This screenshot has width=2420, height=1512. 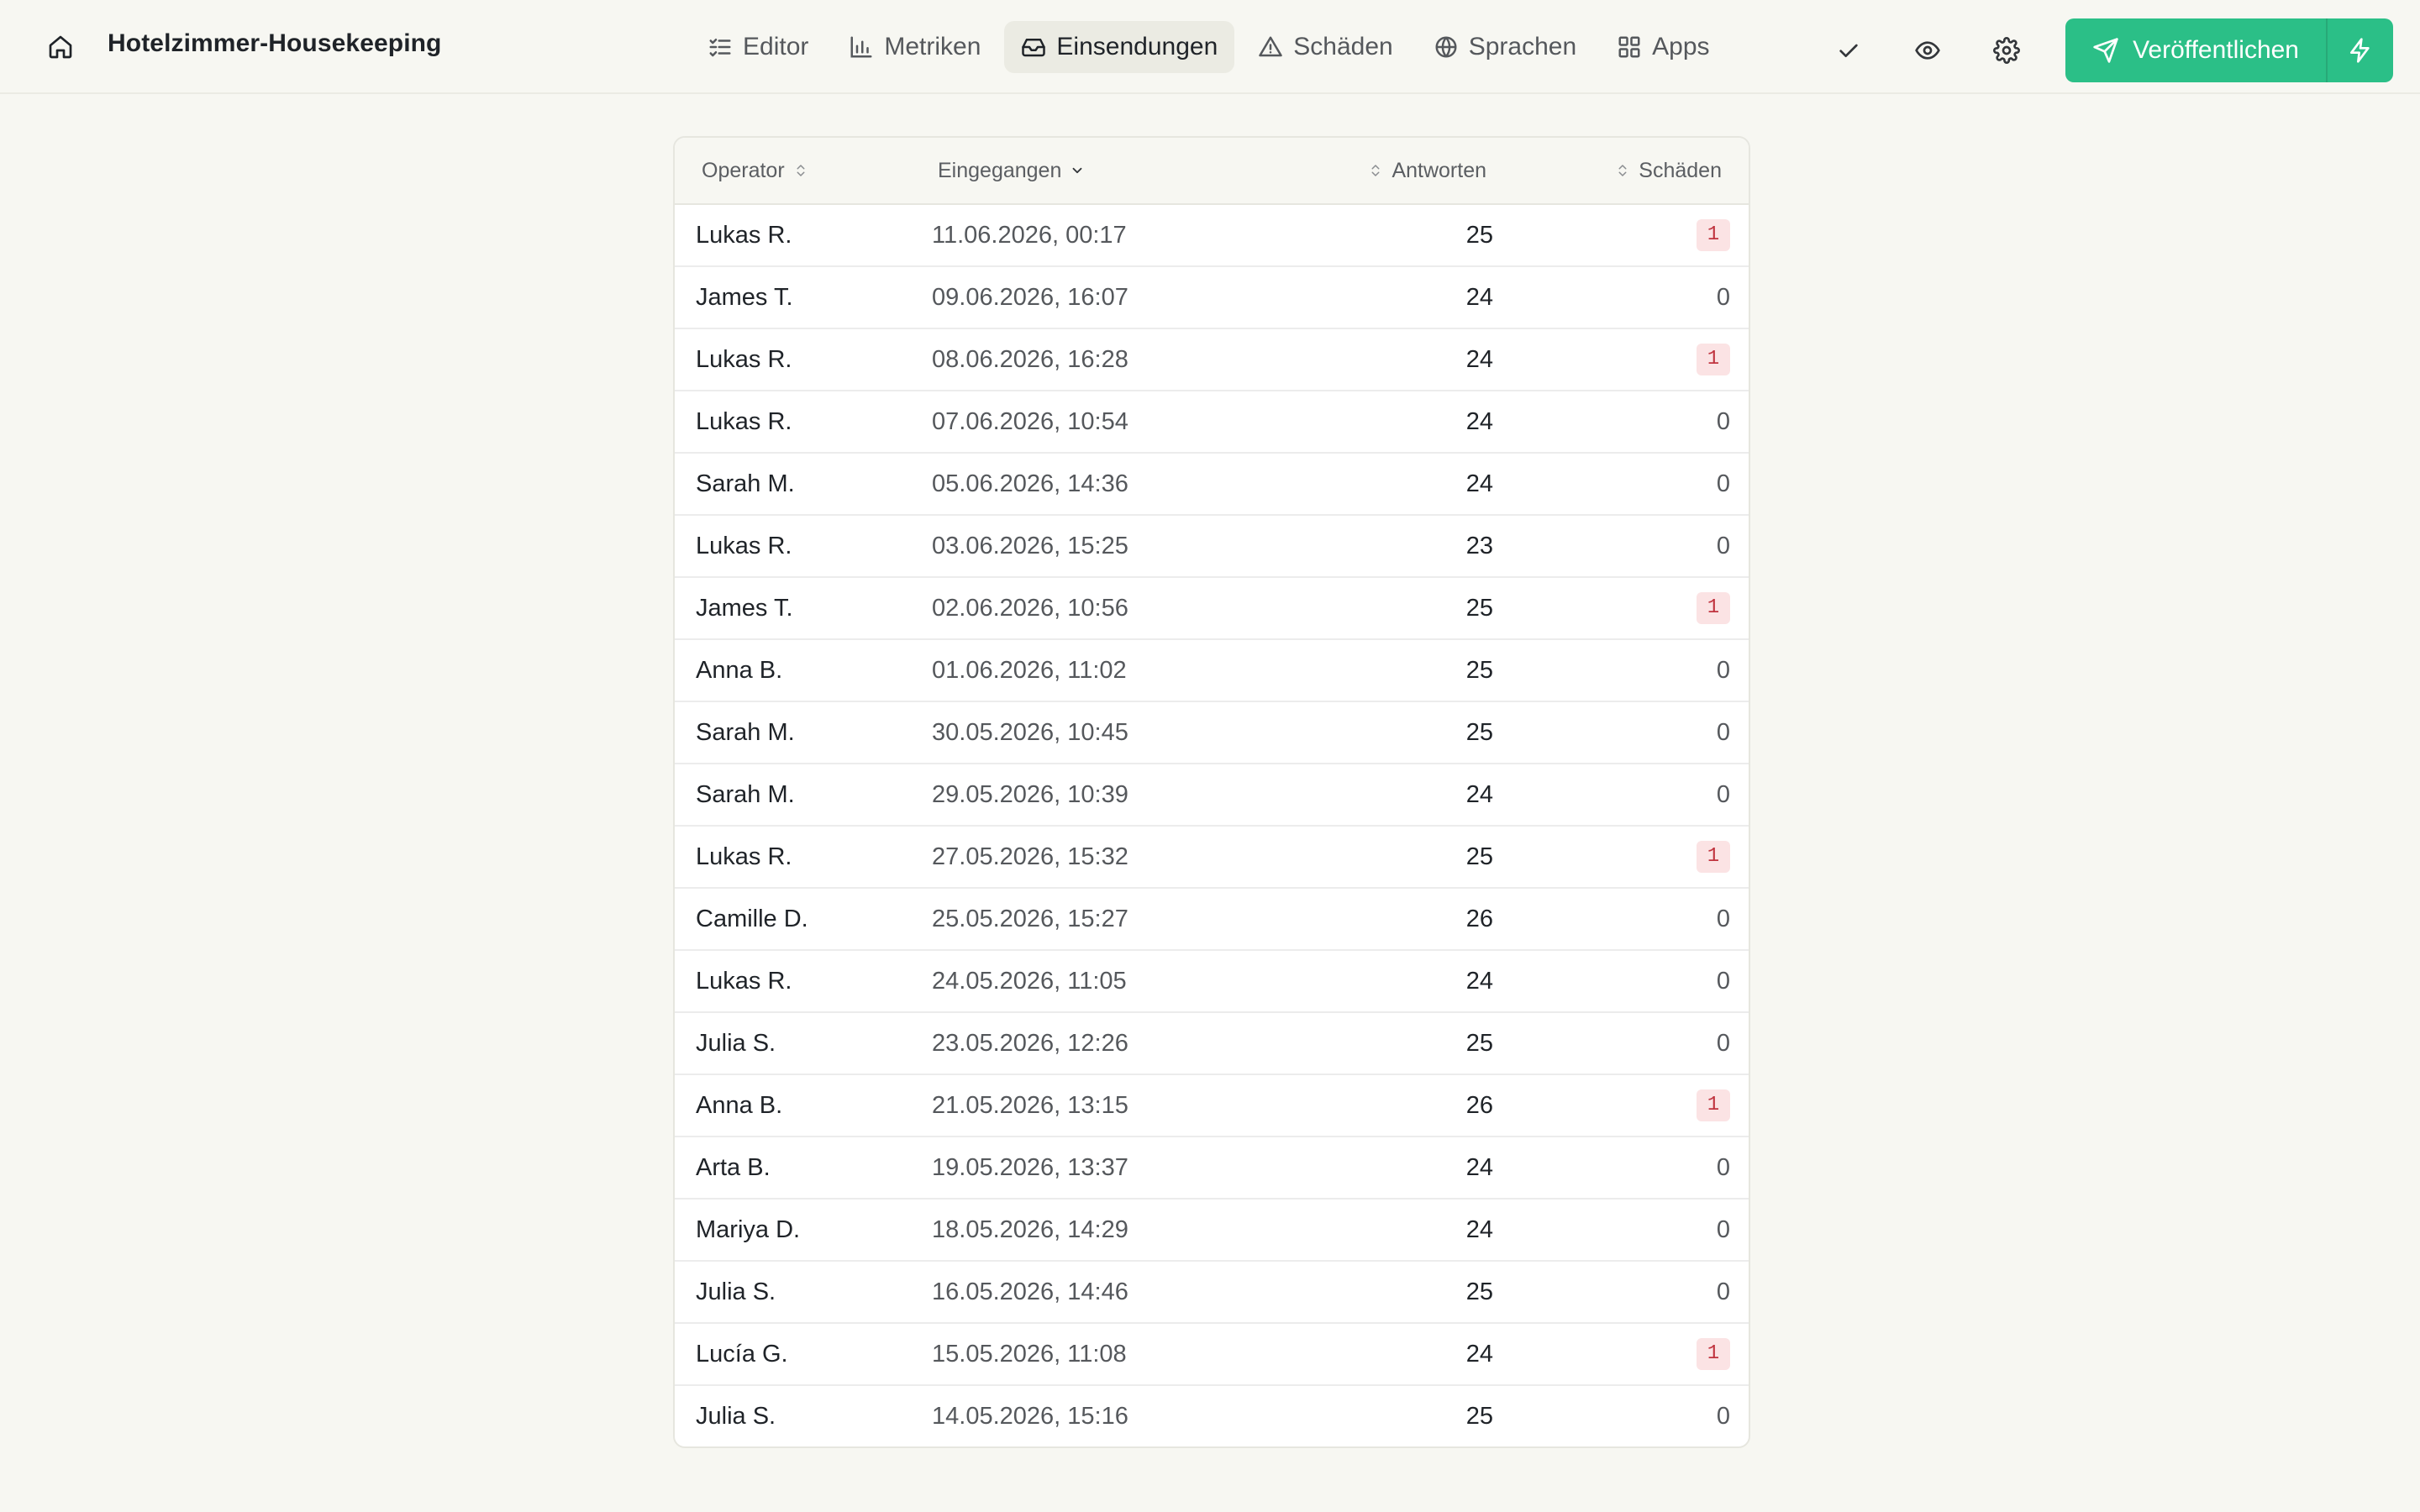 I want to click on eye-icon, so click(x=1927, y=50).